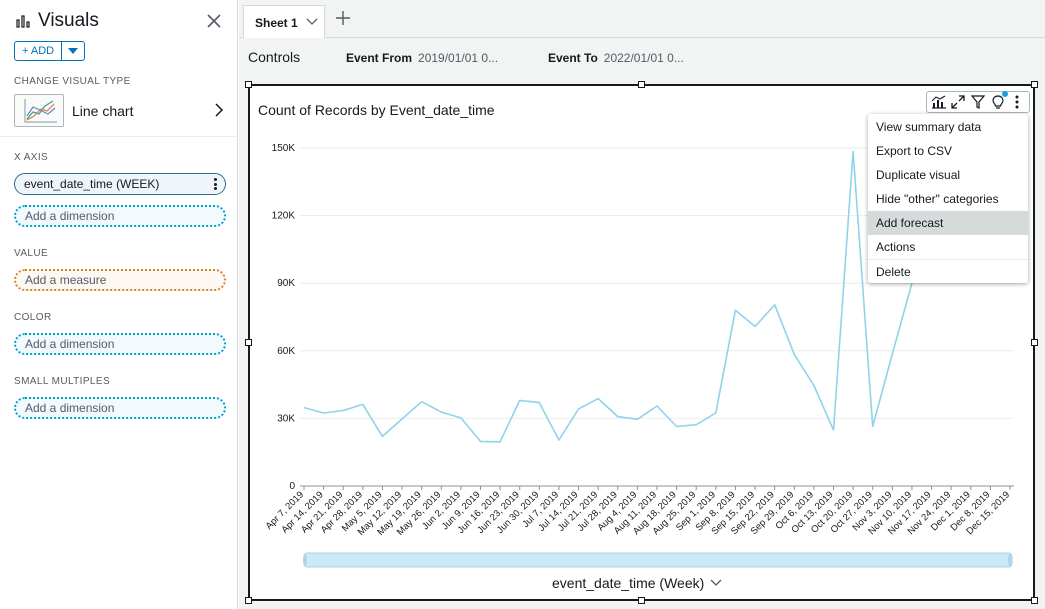 The height and width of the screenshot is (609, 1045). What do you see at coordinates (948, 271) in the screenshot?
I see `menu-item-delete: Delete` at bounding box center [948, 271].